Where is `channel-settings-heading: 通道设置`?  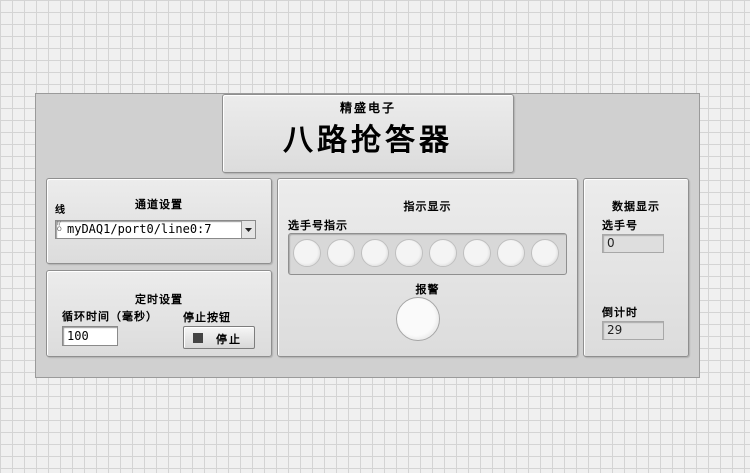
channel-settings-heading: 通道设置 is located at coordinates (159, 204).